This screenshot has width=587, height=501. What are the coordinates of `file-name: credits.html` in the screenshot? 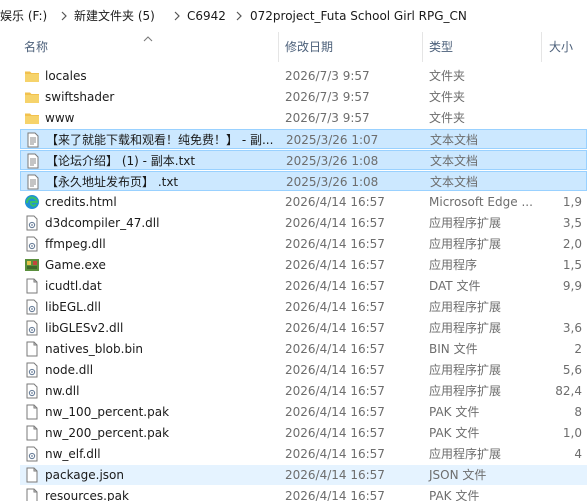 It's located at (81, 202).